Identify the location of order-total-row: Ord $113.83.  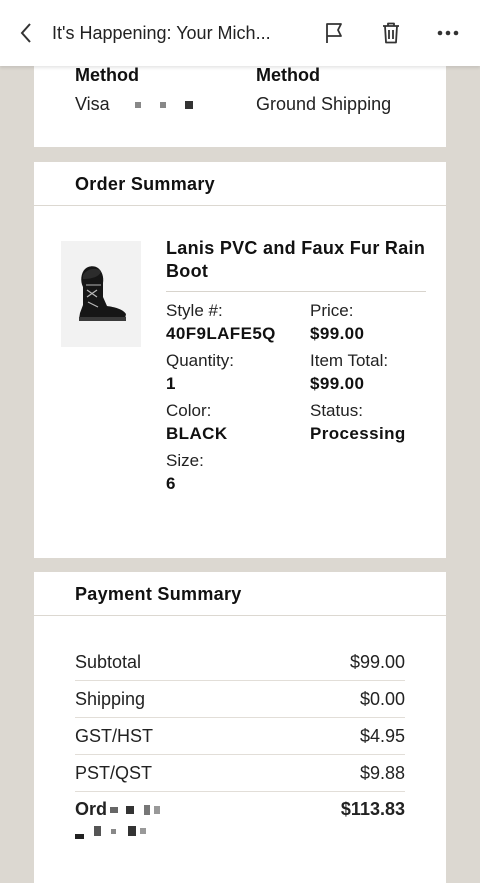
(240, 822).